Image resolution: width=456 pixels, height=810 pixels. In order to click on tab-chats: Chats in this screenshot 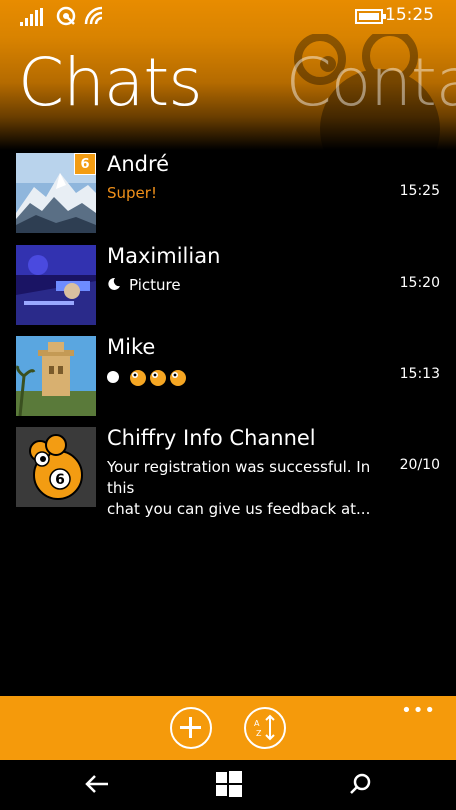, I will do `click(110, 82)`.